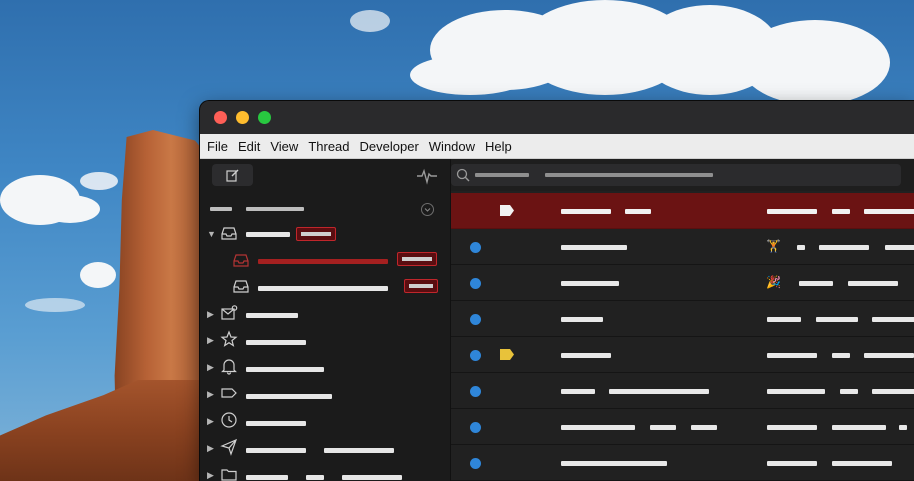 The image size is (914, 481). What do you see at coordinates (229, 475) in the screenshot?
I see `folder-icon` at bounding box center [229, 475].